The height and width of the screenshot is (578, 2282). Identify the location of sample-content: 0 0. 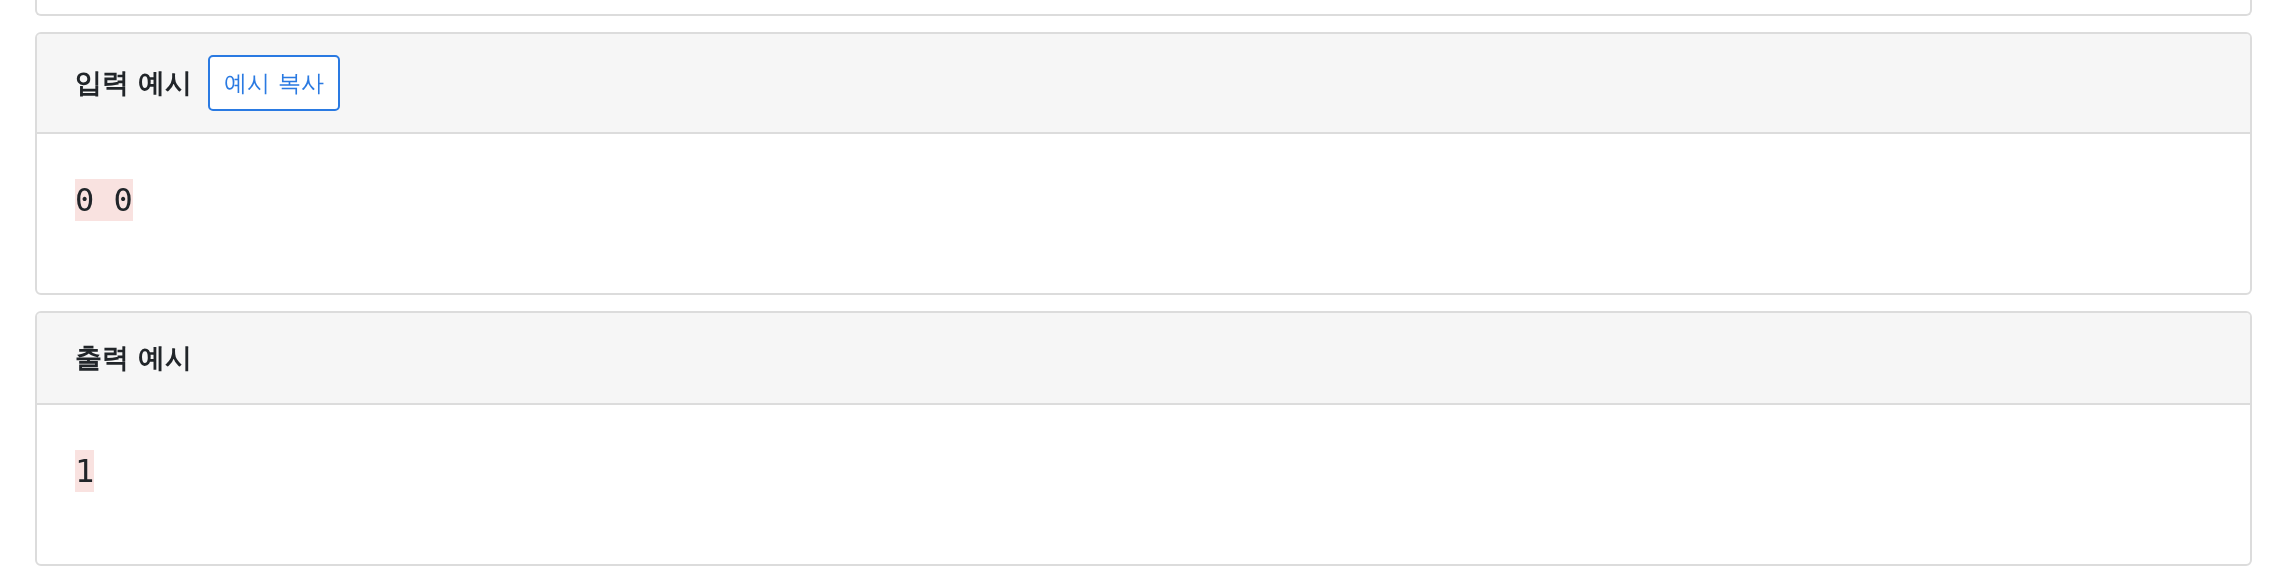
(104, 200).